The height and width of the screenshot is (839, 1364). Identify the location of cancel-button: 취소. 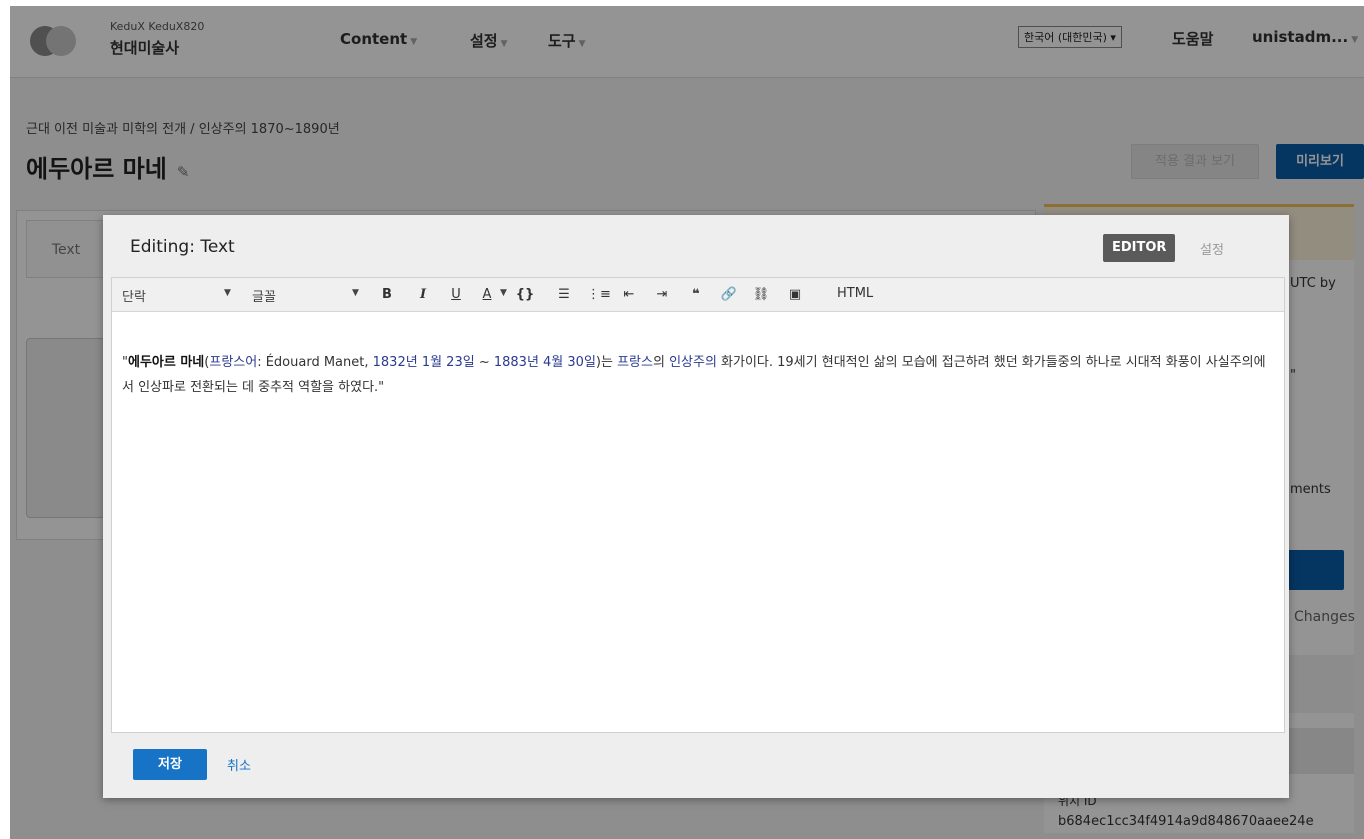
(239, 764).